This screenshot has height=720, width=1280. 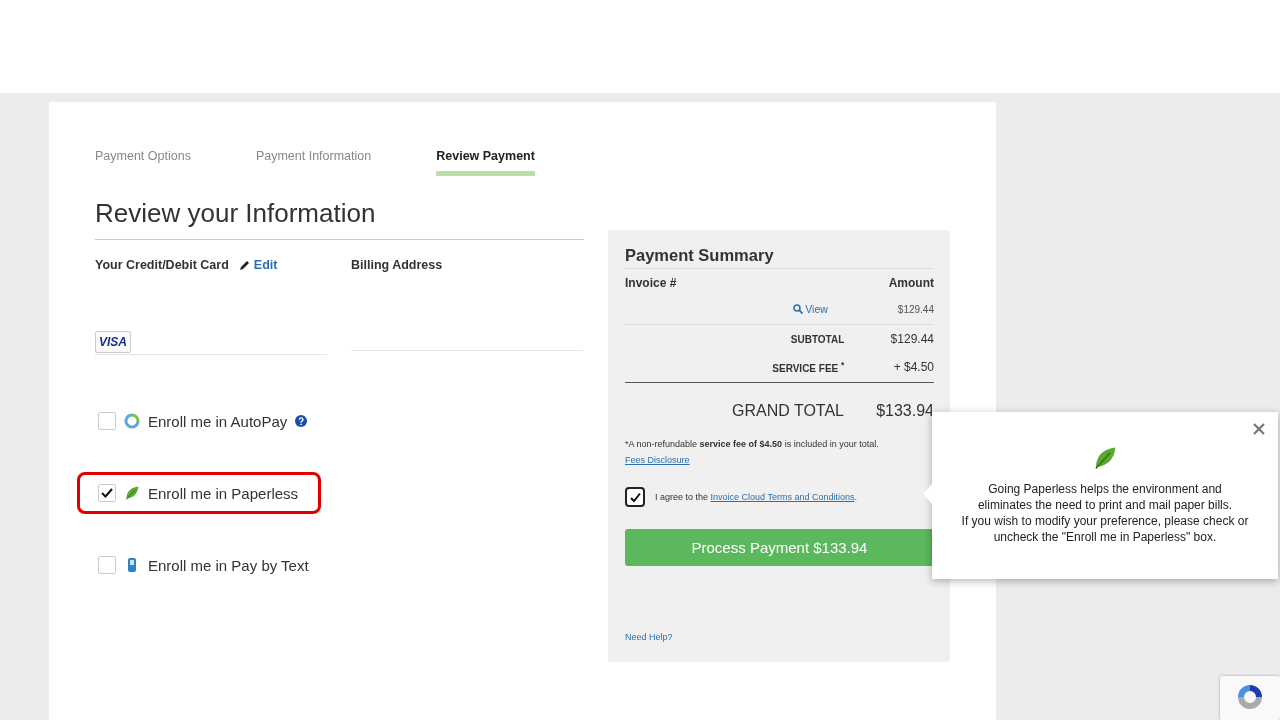 What do you see at coordinates (313, 162) in the screenshot?
I see `step-tab: Payment Information` at bounding box center [313, 162].